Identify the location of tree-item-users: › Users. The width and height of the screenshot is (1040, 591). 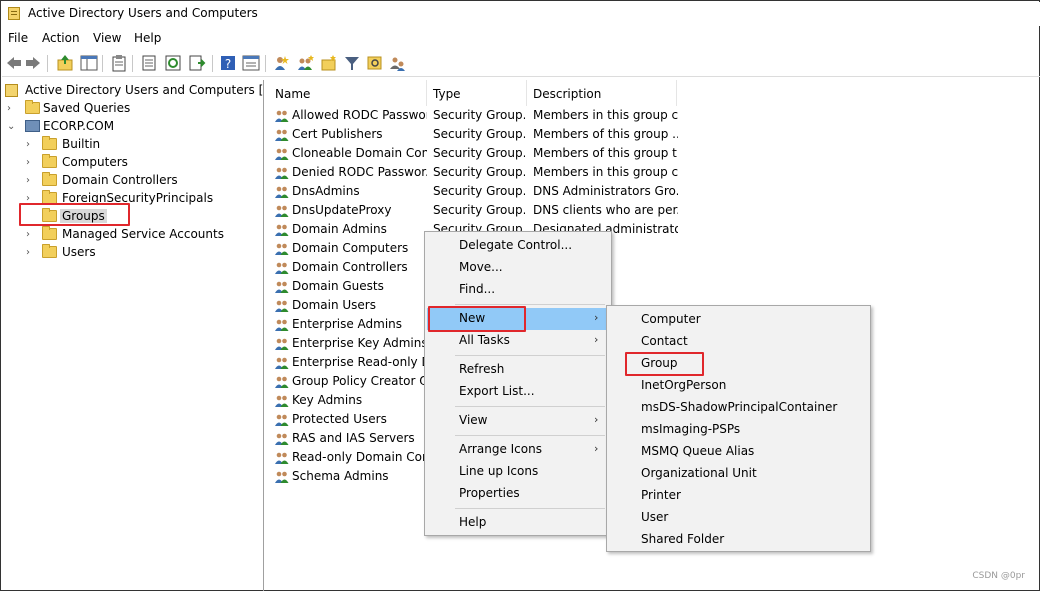
(125, 253).